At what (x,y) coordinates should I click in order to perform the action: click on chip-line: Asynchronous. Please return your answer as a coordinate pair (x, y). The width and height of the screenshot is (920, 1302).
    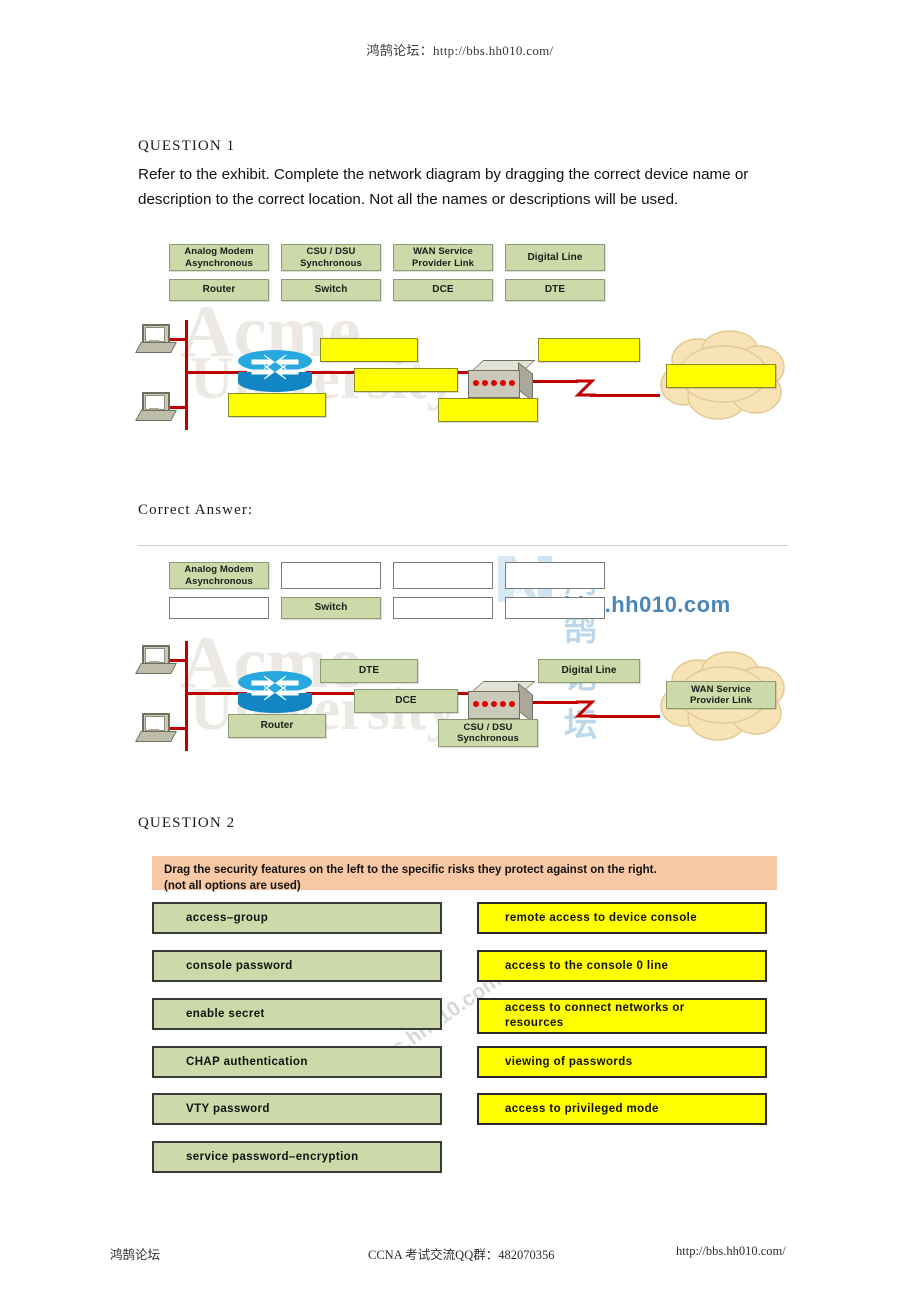
    Looking at the image, I should click on (219, 263).